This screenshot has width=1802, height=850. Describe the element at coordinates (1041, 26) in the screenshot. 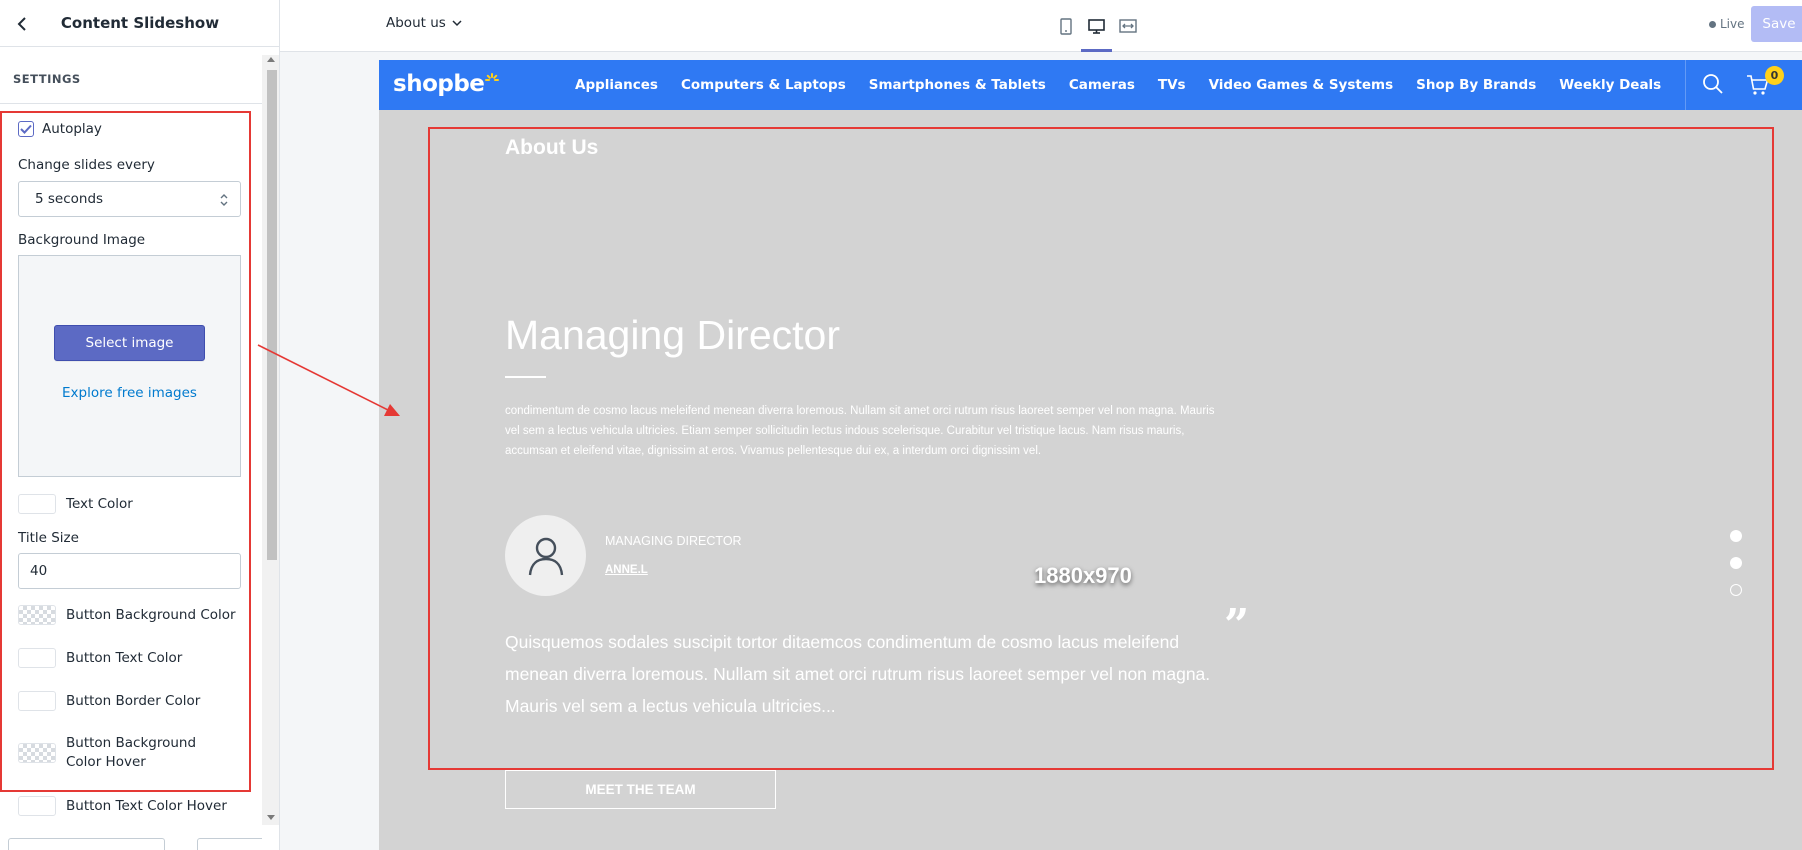

I see `editor-topbar: About us Live Save` at that location.